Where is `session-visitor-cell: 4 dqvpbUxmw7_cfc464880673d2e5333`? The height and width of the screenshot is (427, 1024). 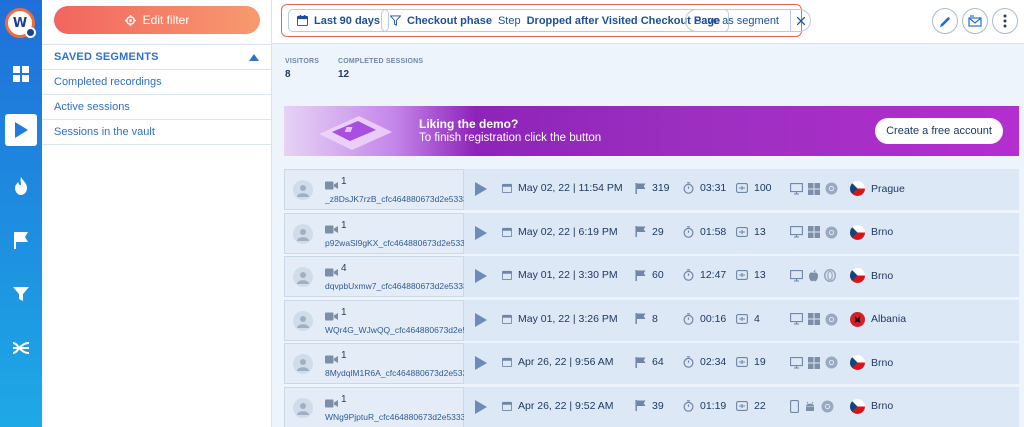 session-visitor-cell: 4 dqvpbUxmw7_cfc464880673d2e5333 is located at coordinates (374, 276).